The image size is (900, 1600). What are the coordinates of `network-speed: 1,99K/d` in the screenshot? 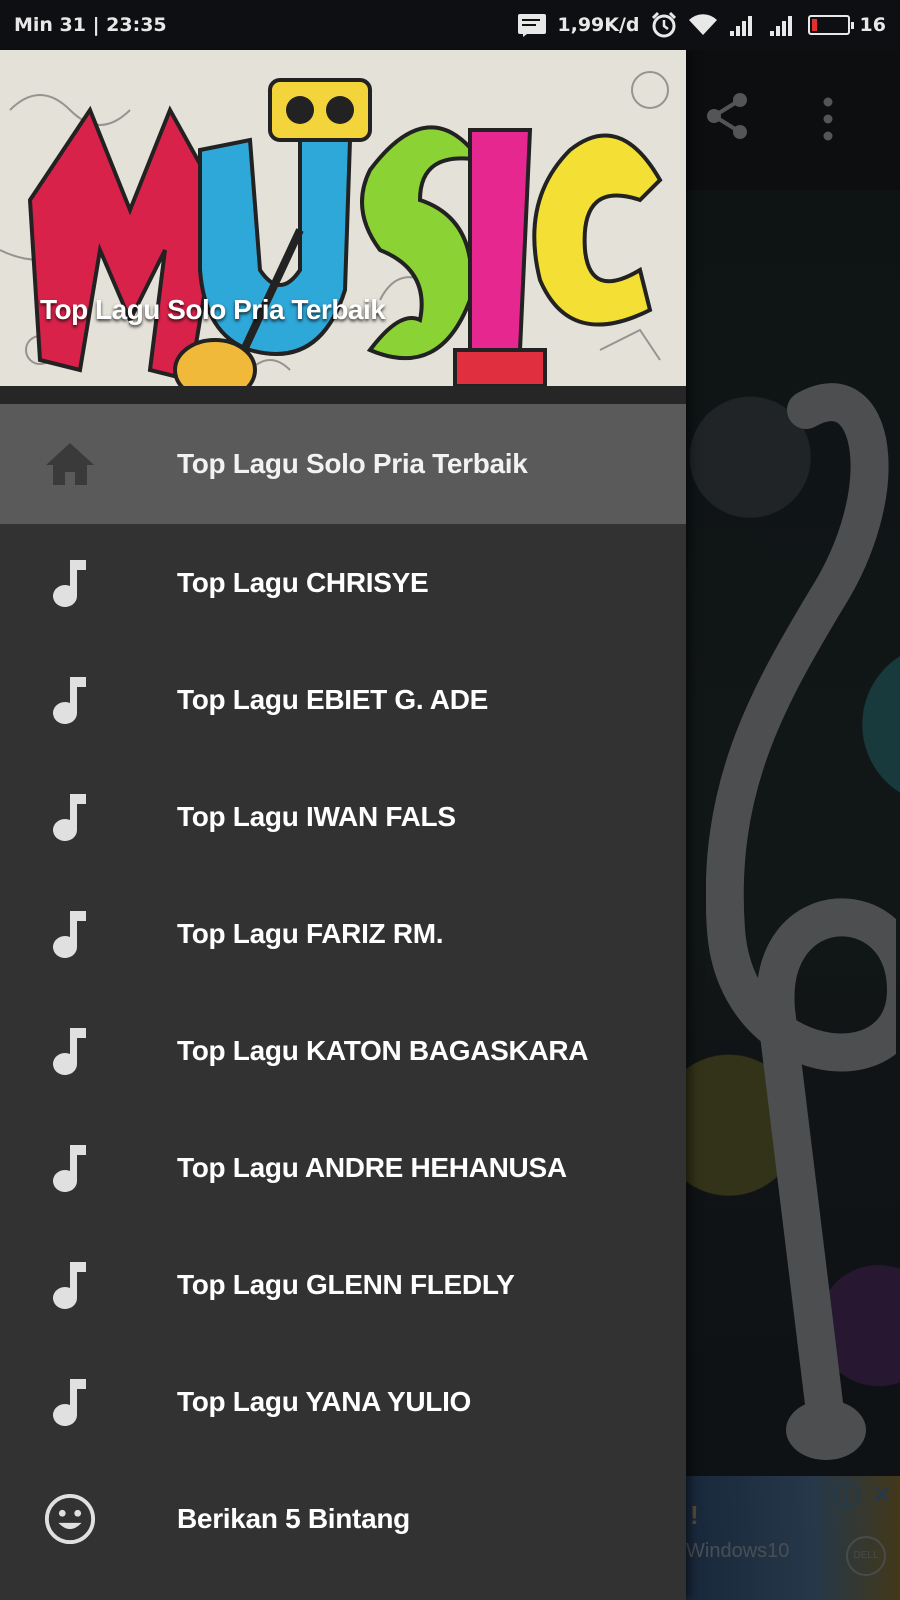 It's located at (598, 25).